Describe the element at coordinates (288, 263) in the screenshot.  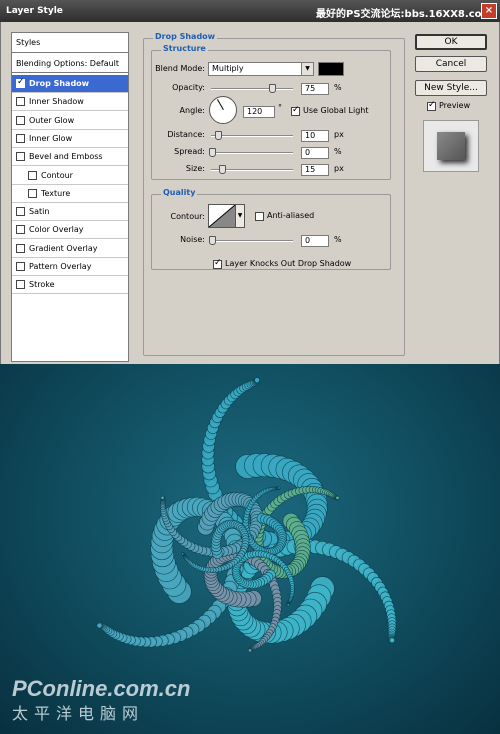
I see `knockout-label: Layer Knocks Out Drop Shadow` at that location.